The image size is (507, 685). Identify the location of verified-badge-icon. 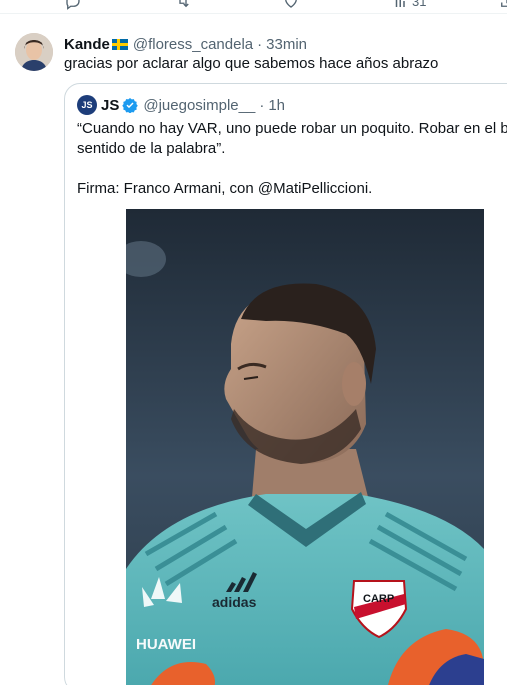
(130, 105).